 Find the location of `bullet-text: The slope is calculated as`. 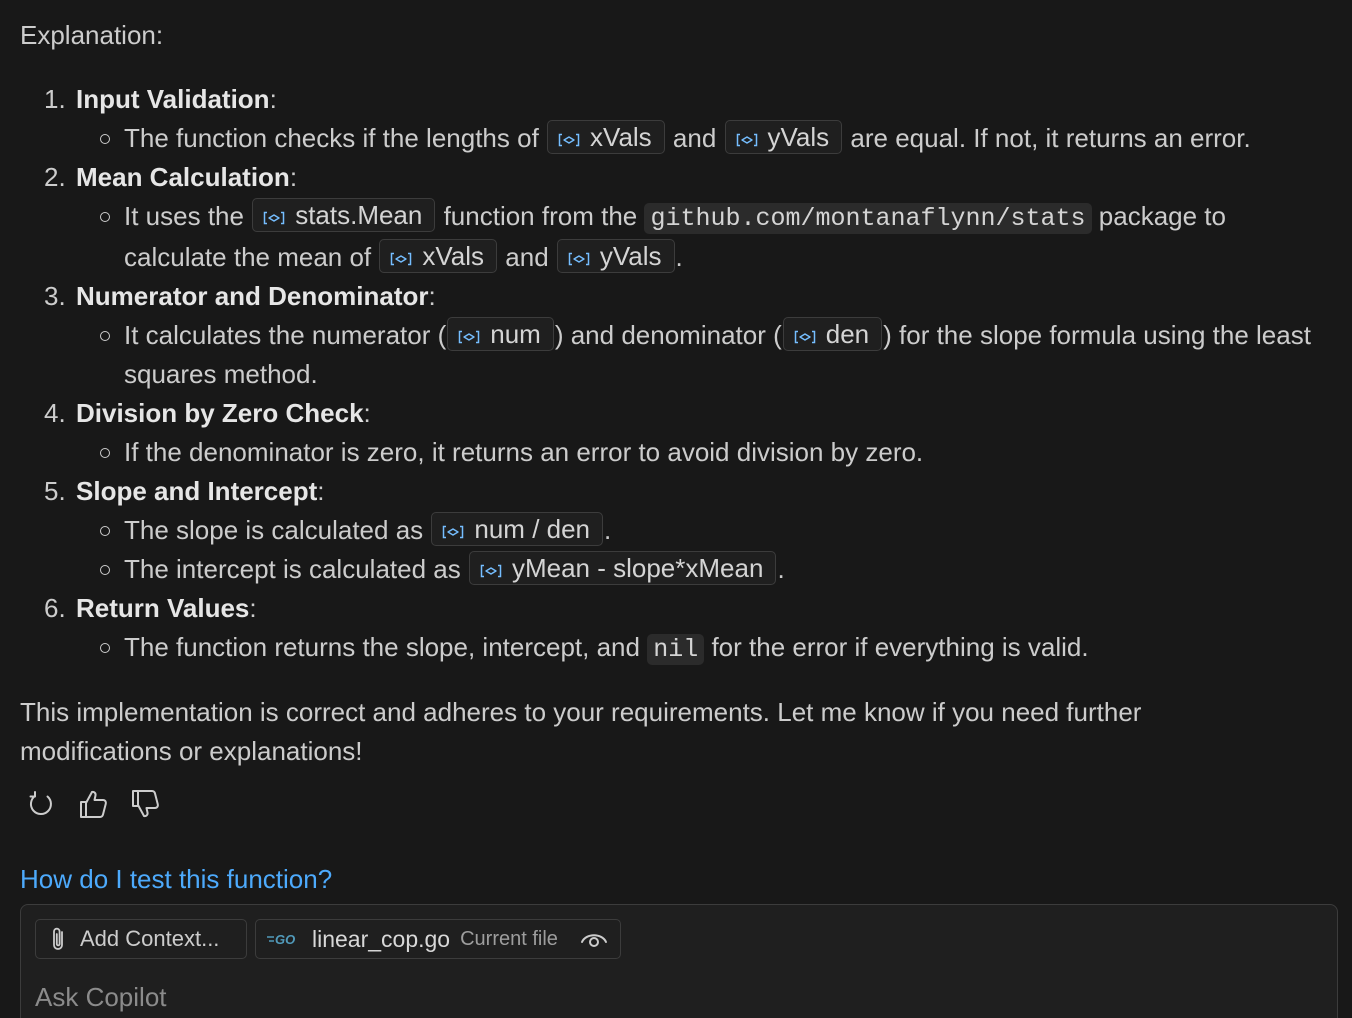

bullet-text: The slope is calculated as is located at coordinates (277, 530).